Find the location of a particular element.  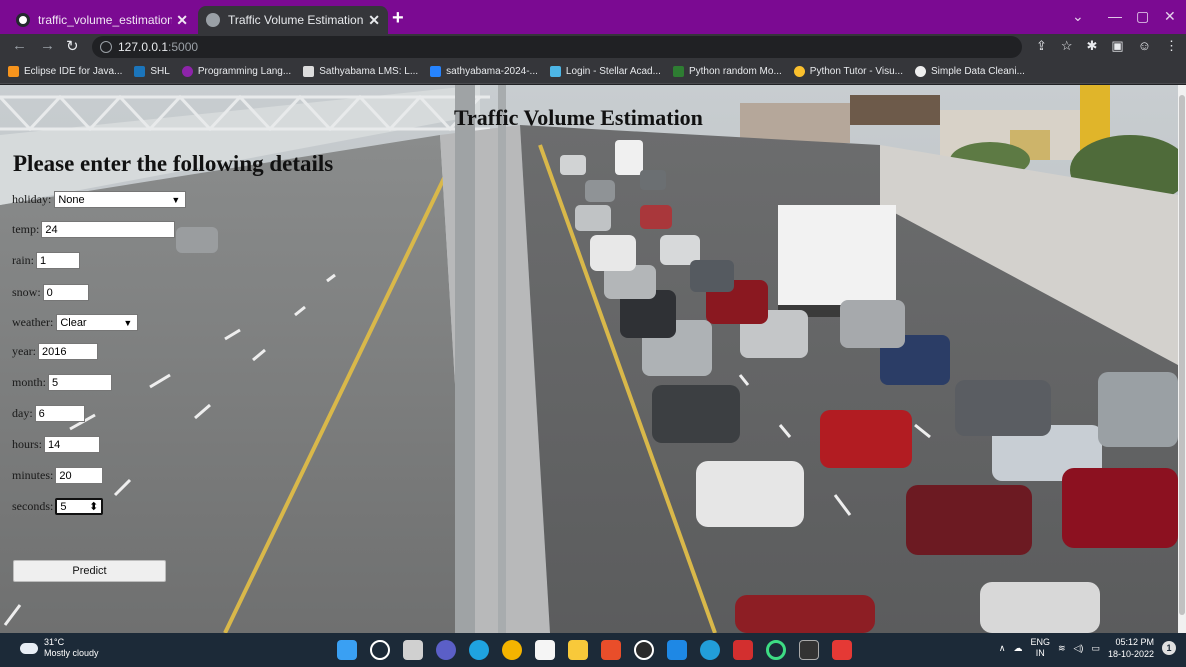

holiday-value: None is located at coordinates (71, 199).